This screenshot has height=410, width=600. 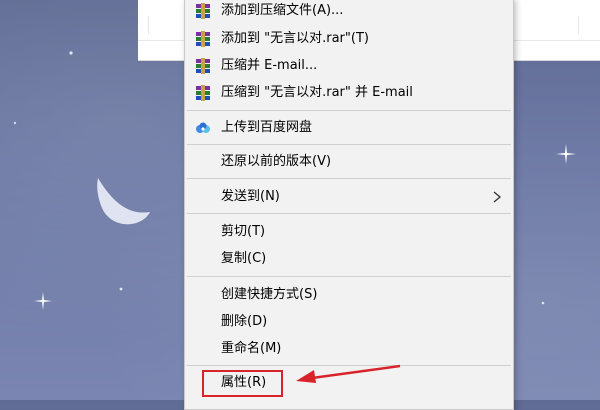 What do you see at coordinates (250, 196) in the screenshot?
I see `menu-item-label: 发送到(N)` at bounding box center [250, 196].